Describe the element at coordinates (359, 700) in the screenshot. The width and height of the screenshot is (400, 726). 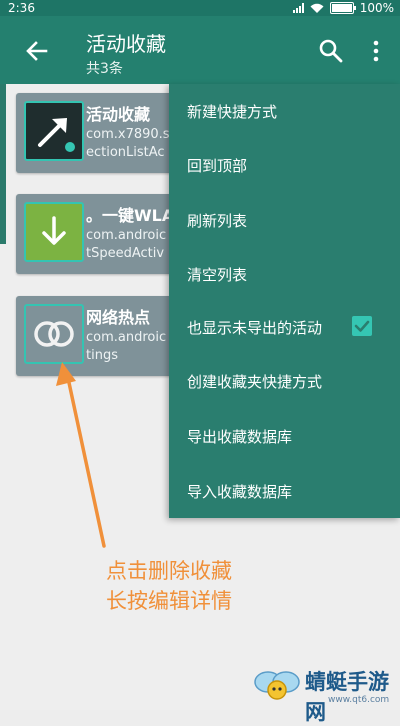
I see `watermark-url: www.qt6.com` at that location.